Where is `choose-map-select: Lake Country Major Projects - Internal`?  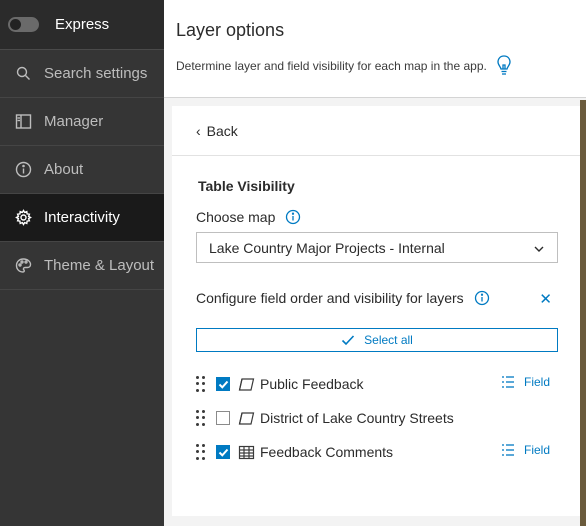
choose-map-select: Lake Country Major Projects - Internal is located at coordinates (377, 247).